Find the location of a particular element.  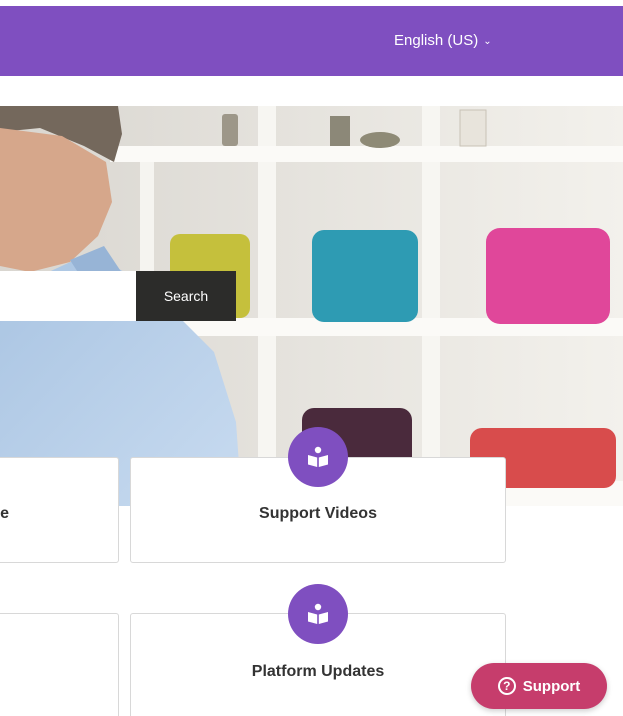

decor-box is located at coordinates (340, 131).